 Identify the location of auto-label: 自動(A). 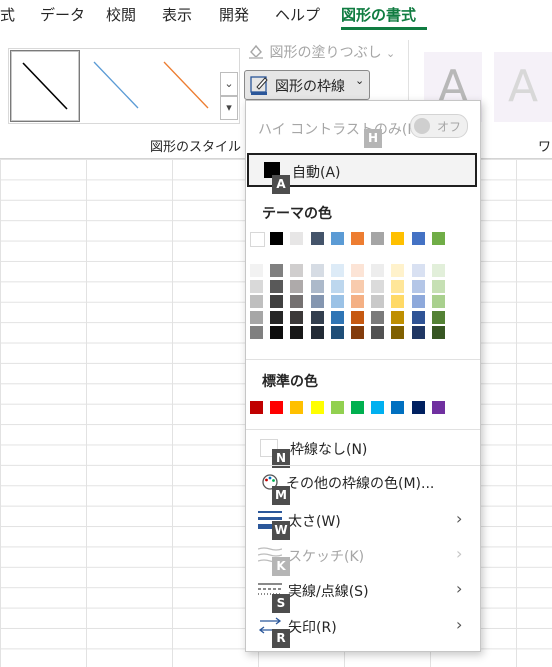
(316, 173).